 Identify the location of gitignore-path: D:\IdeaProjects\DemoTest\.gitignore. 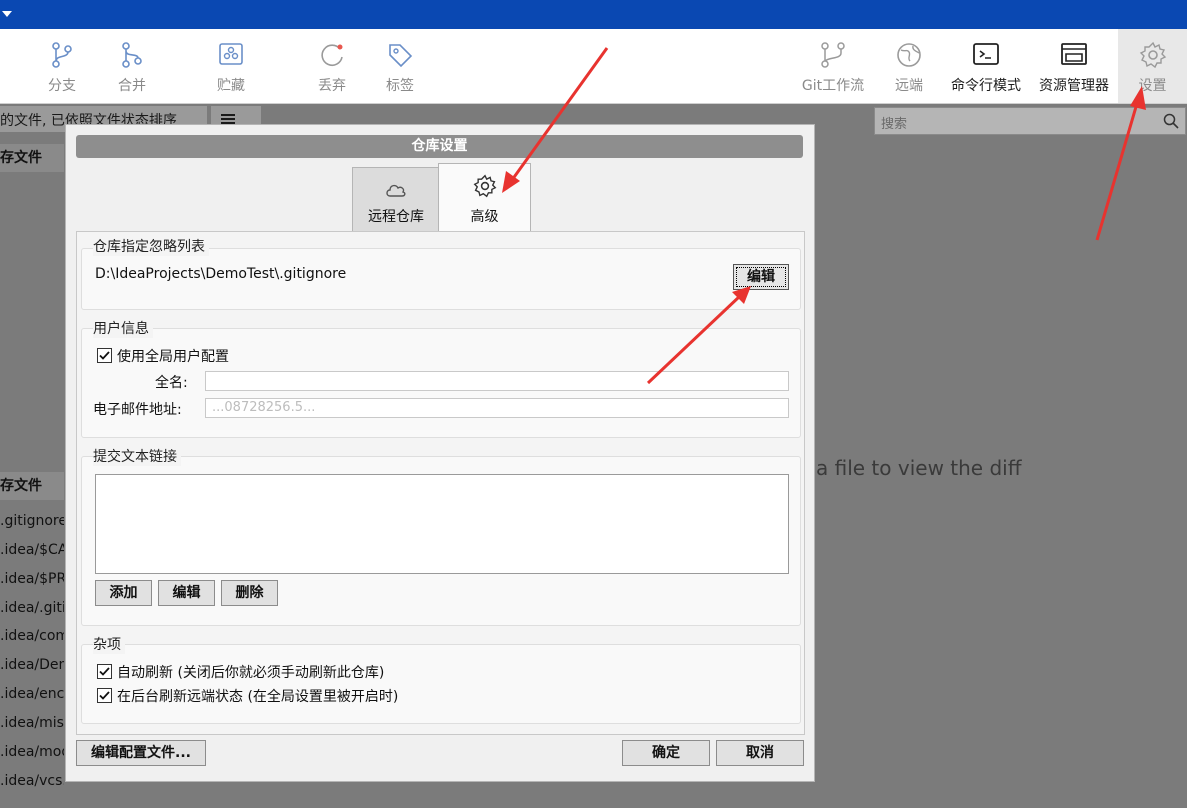
(221, 274).